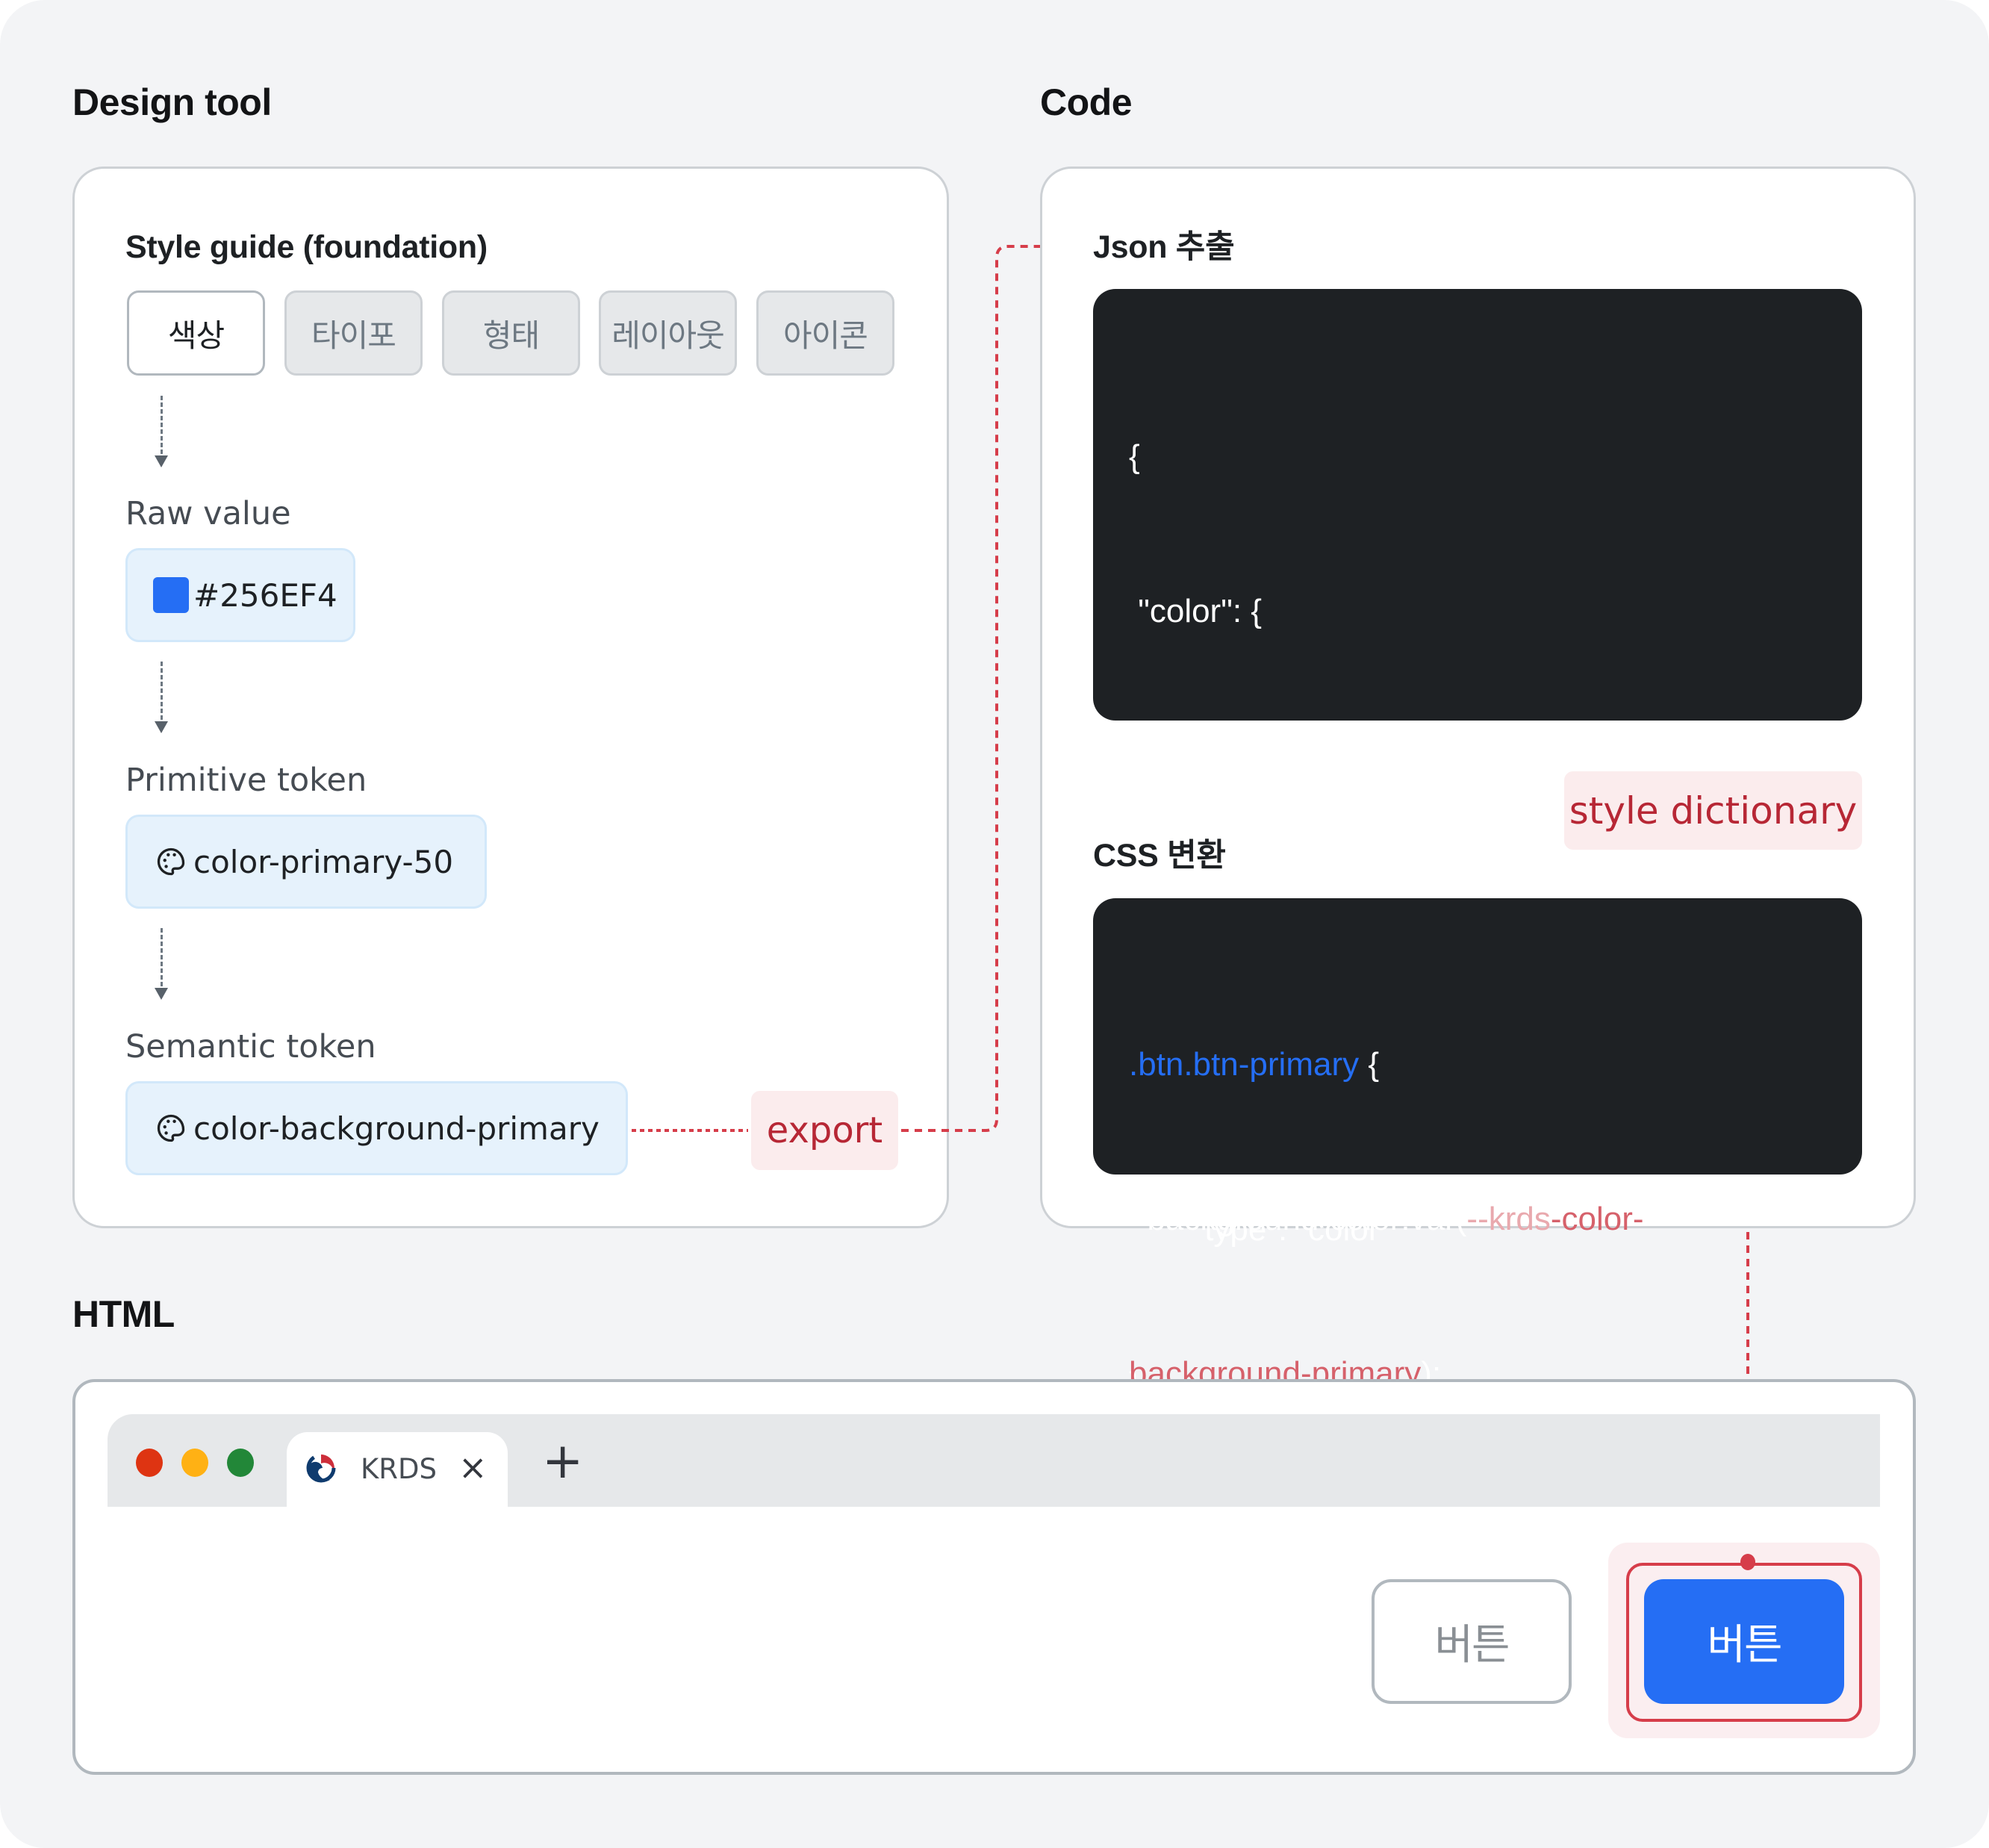 This screenshot has width=1989, height=1848. I want to click on minimize-window-dot, so click(194, 1463).